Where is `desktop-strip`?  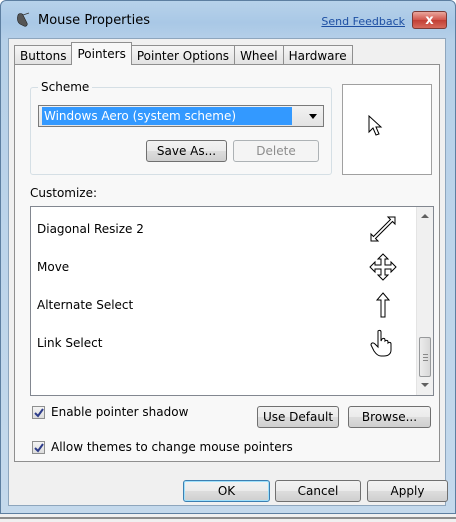
desktop-strip is located at coordinates (228, 518).